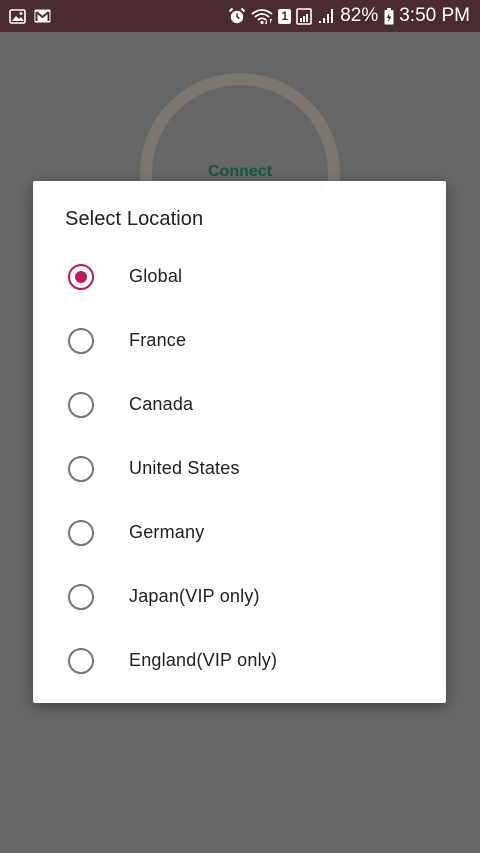 The width and height of the screenshot is (480, 853). What do you see at coordinates (239, 533) in the screenshot?
I see `location-option-germany: Germany` at bounding box center [239, 533].